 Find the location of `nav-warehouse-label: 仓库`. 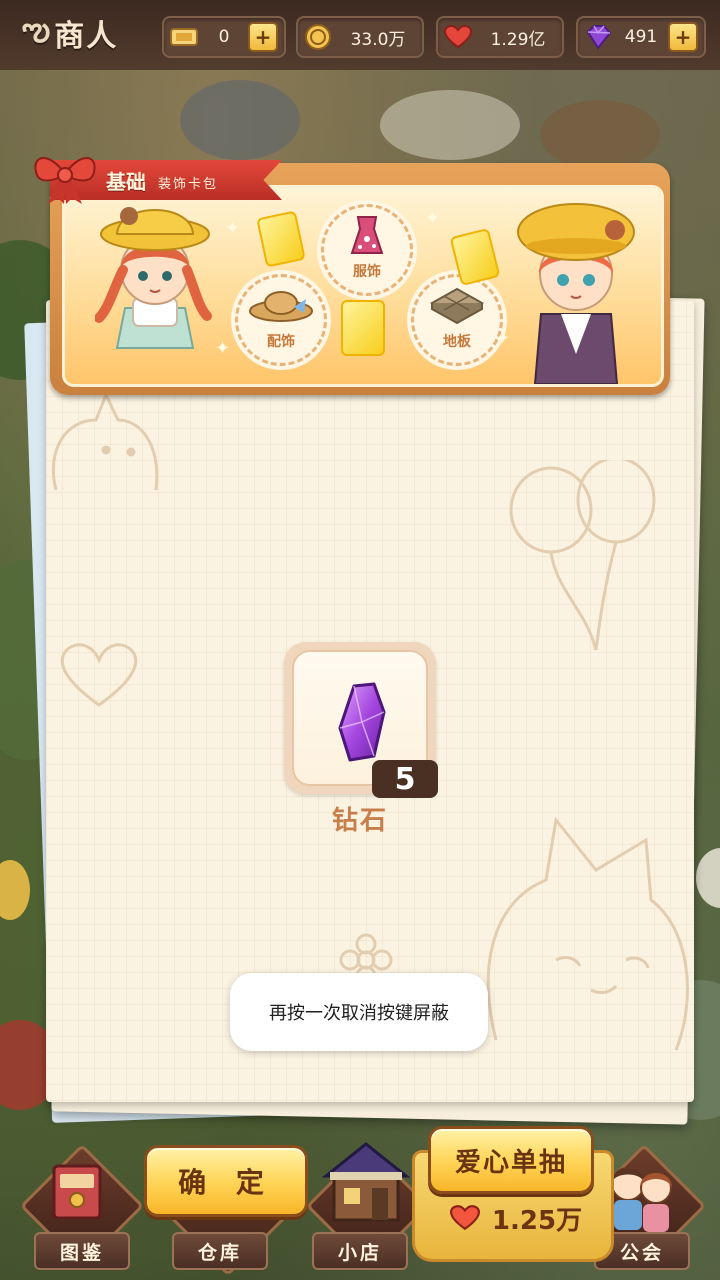

nav-warehouse-label: 仓库 is located at coordinates (219, 1252).